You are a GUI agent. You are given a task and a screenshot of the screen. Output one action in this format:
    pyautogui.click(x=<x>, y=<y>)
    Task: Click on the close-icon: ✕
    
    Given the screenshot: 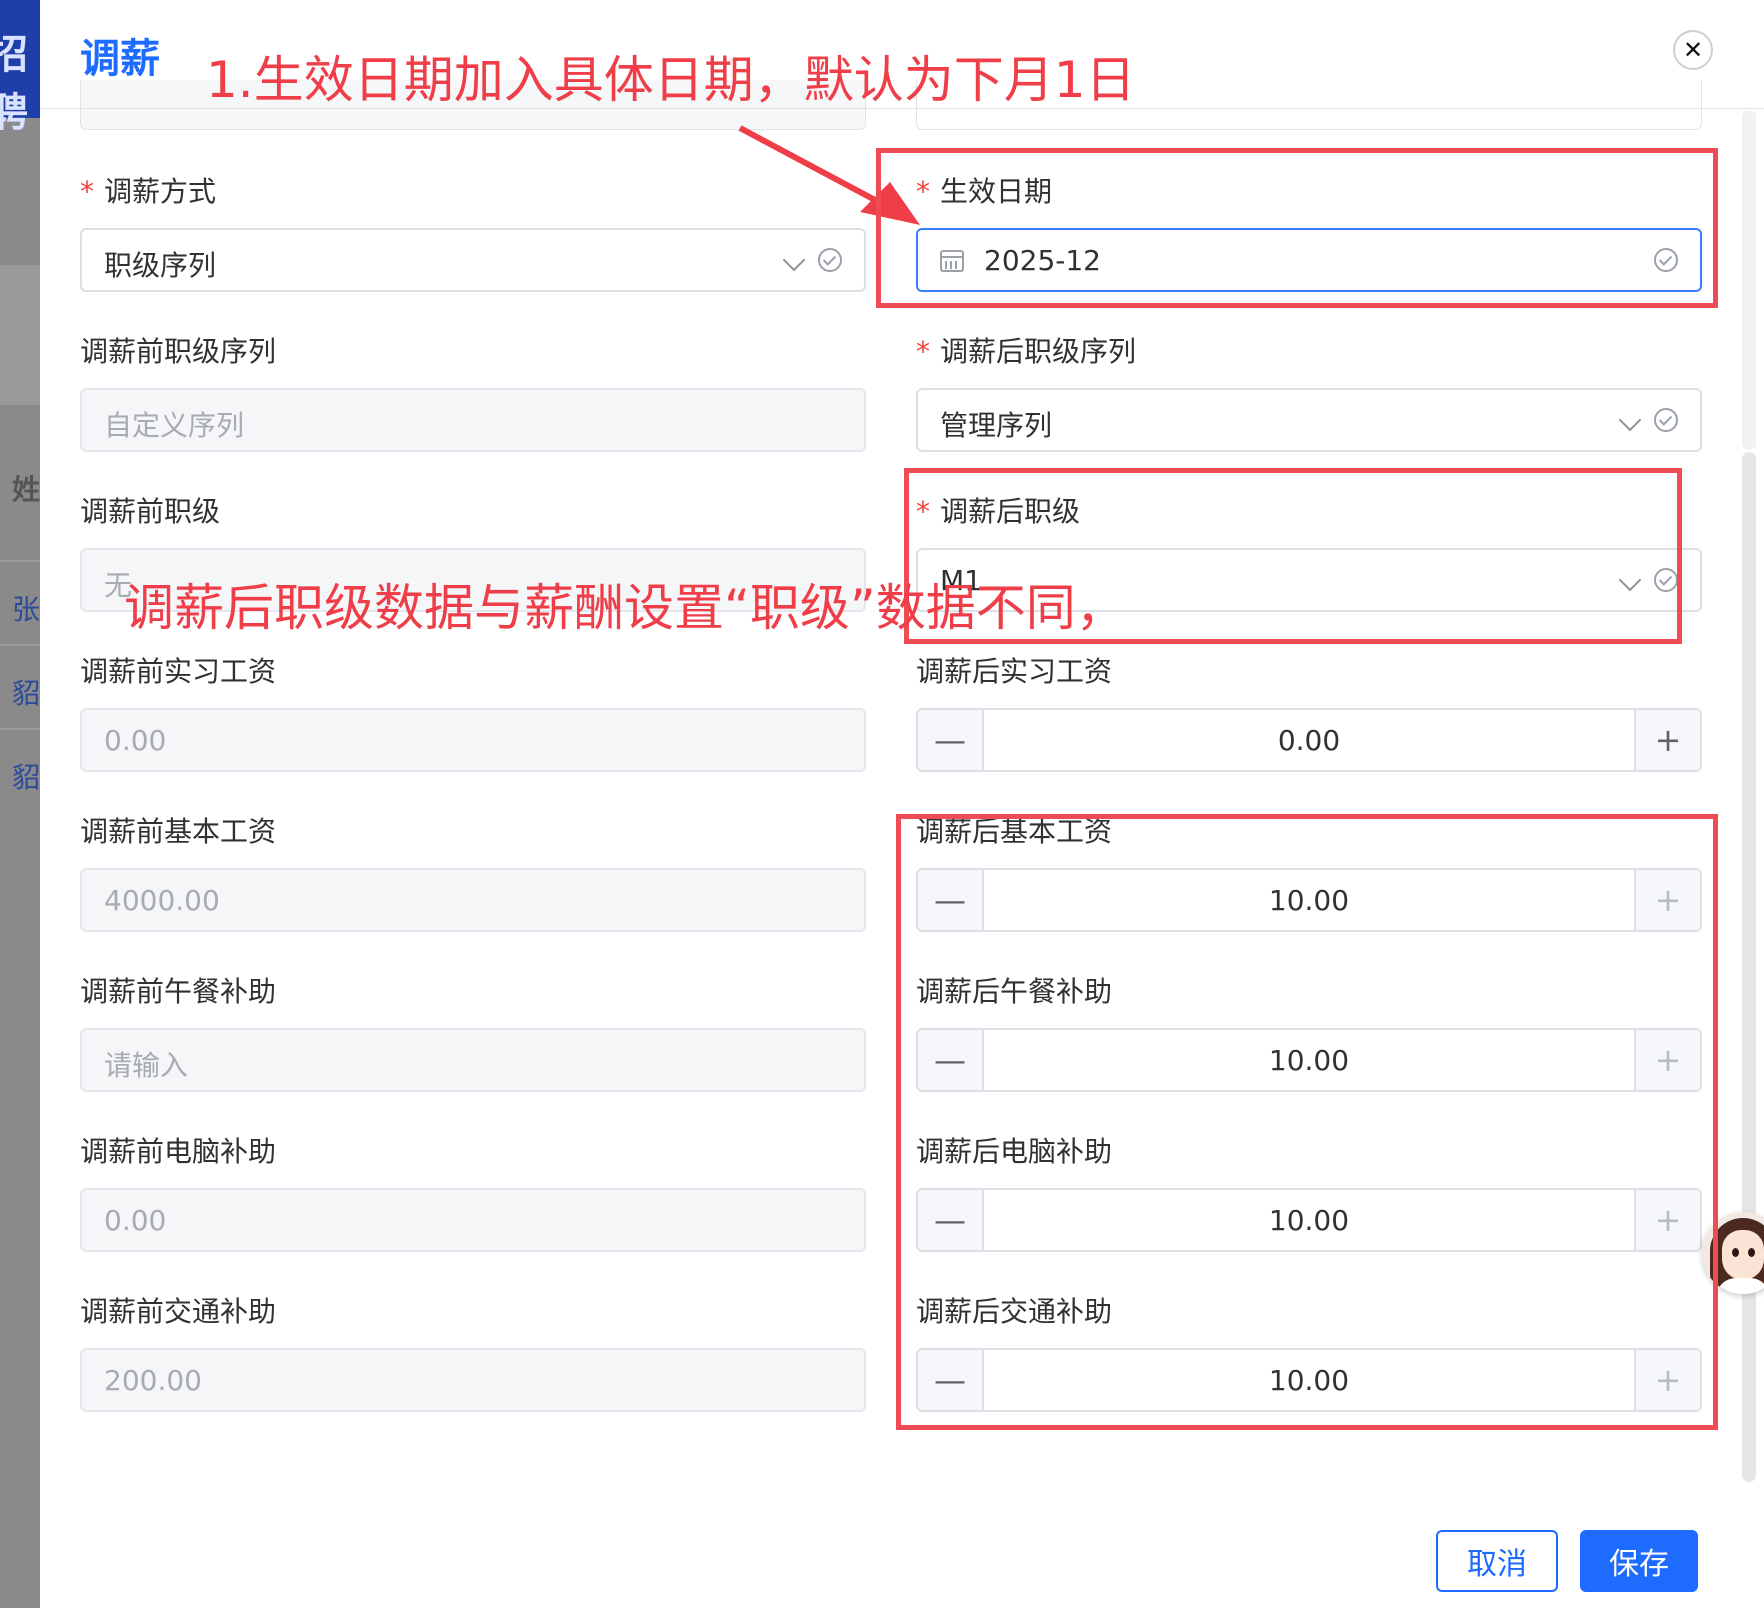 What is the action you would take?
    pyautogui.click(x=1693, y=50)
    